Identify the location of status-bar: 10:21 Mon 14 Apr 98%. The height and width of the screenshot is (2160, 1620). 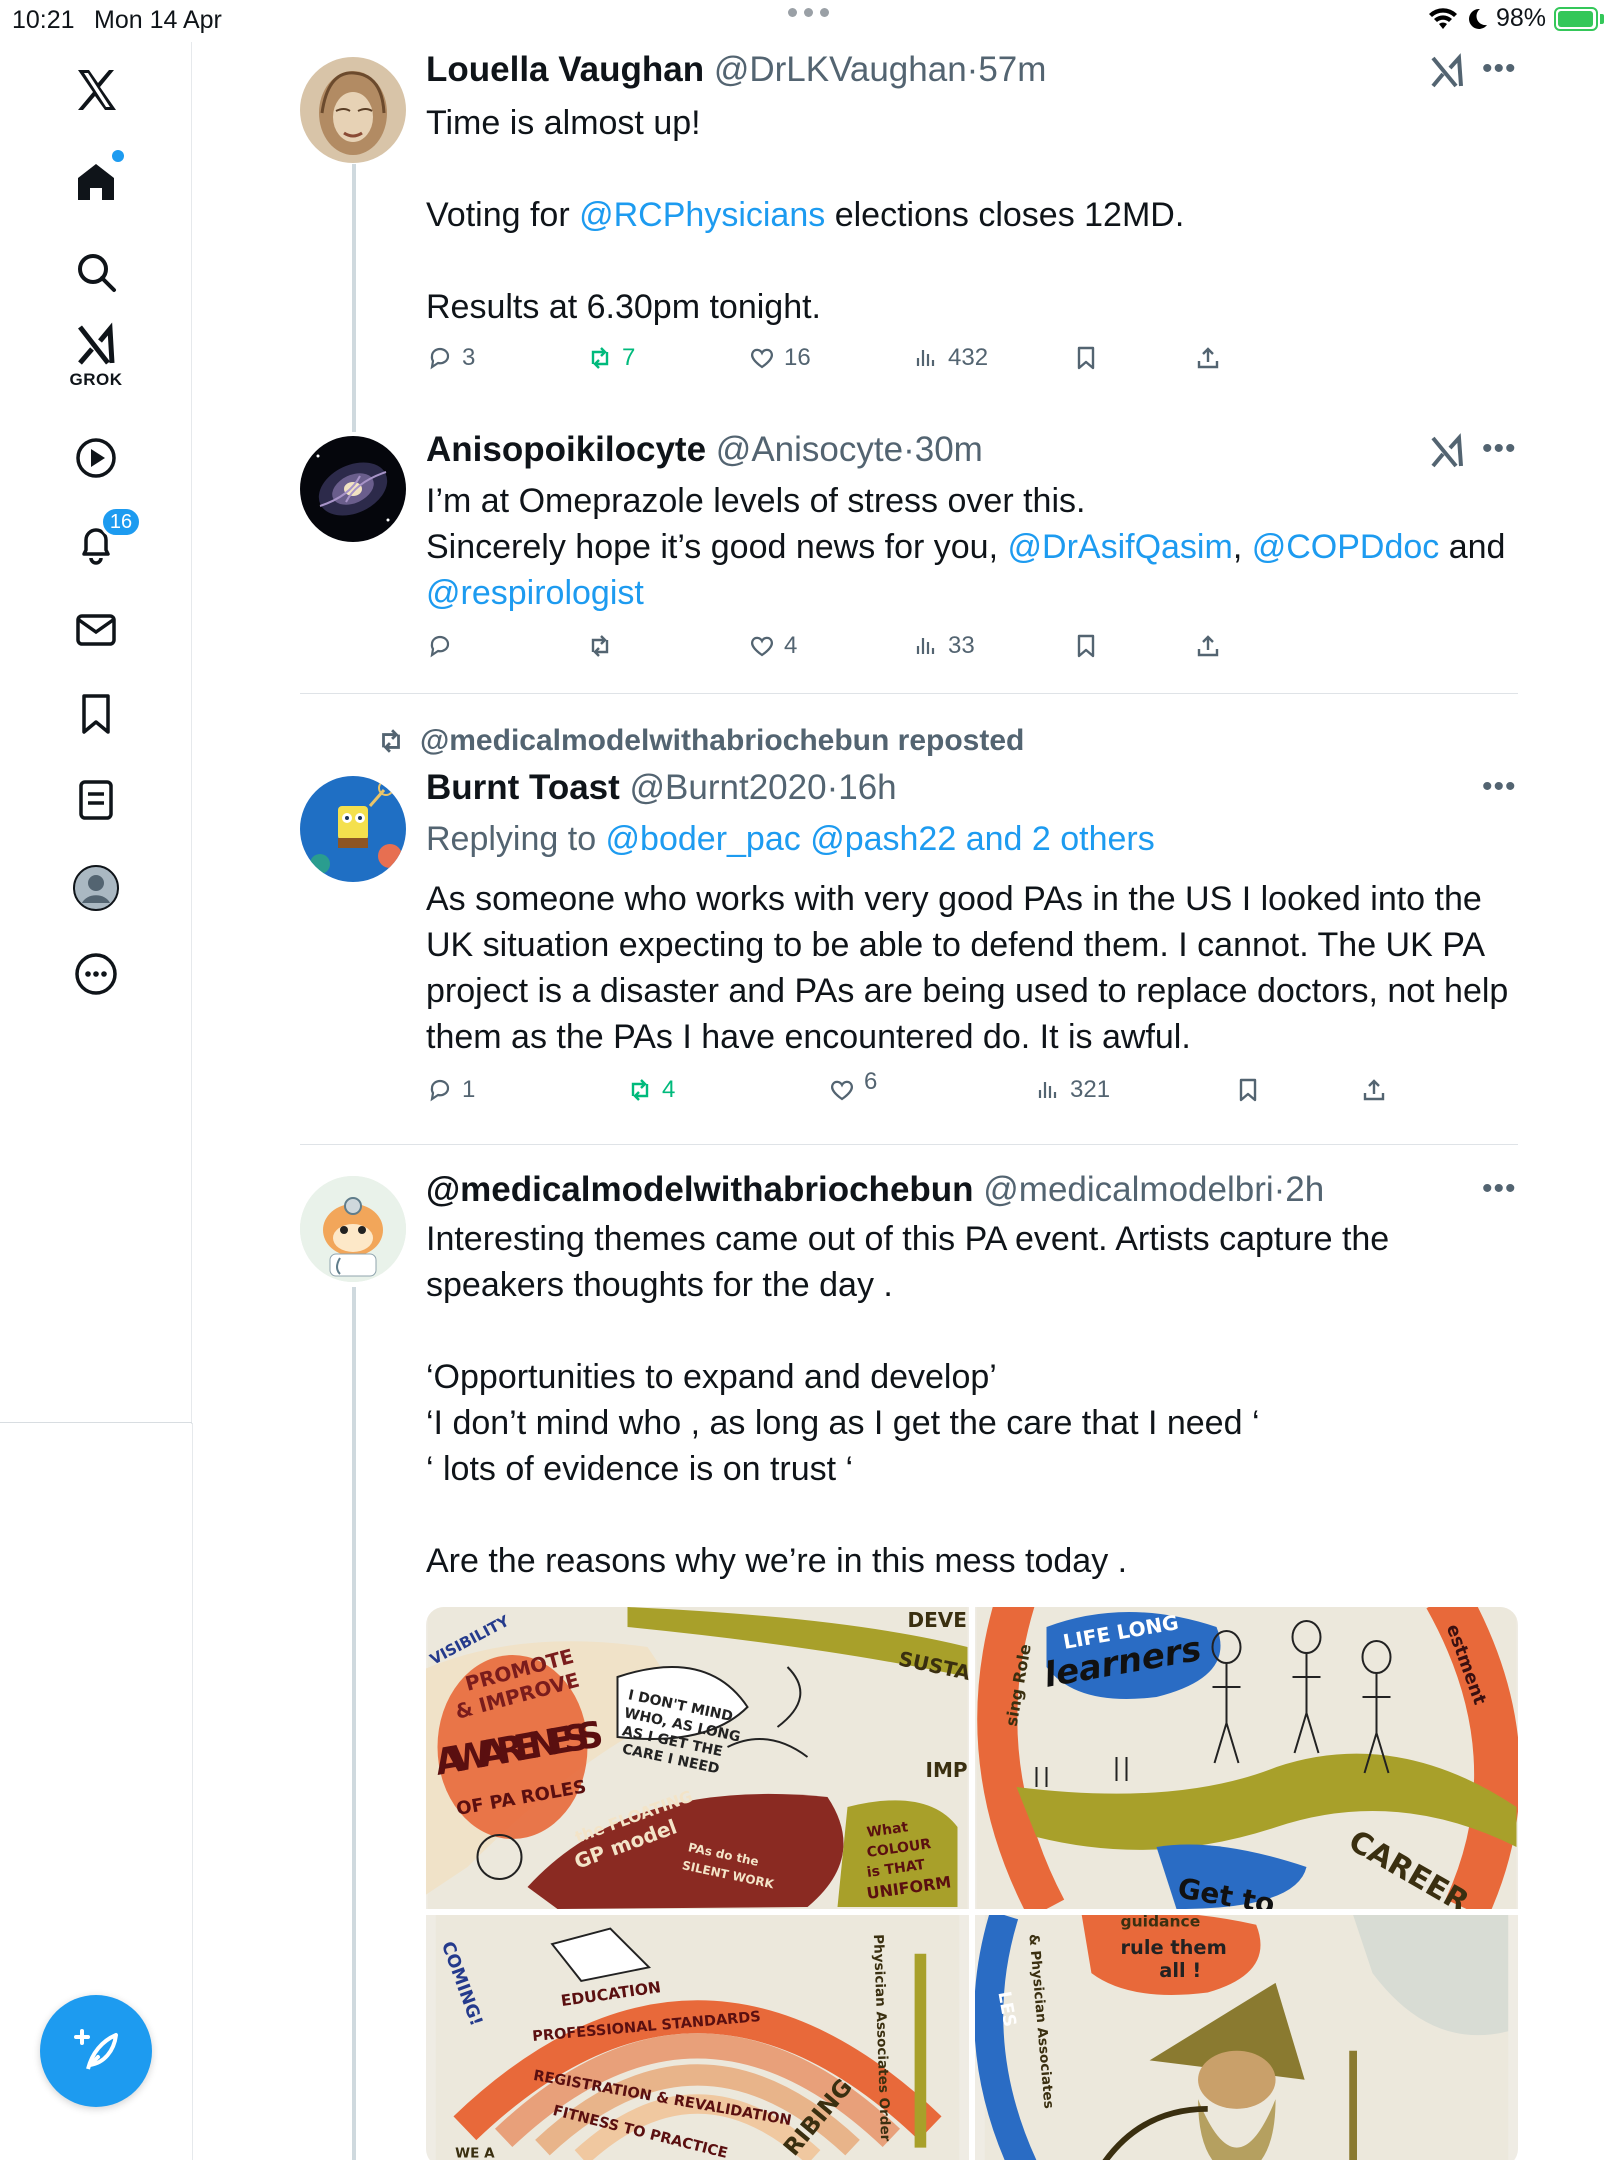
(810, 21).